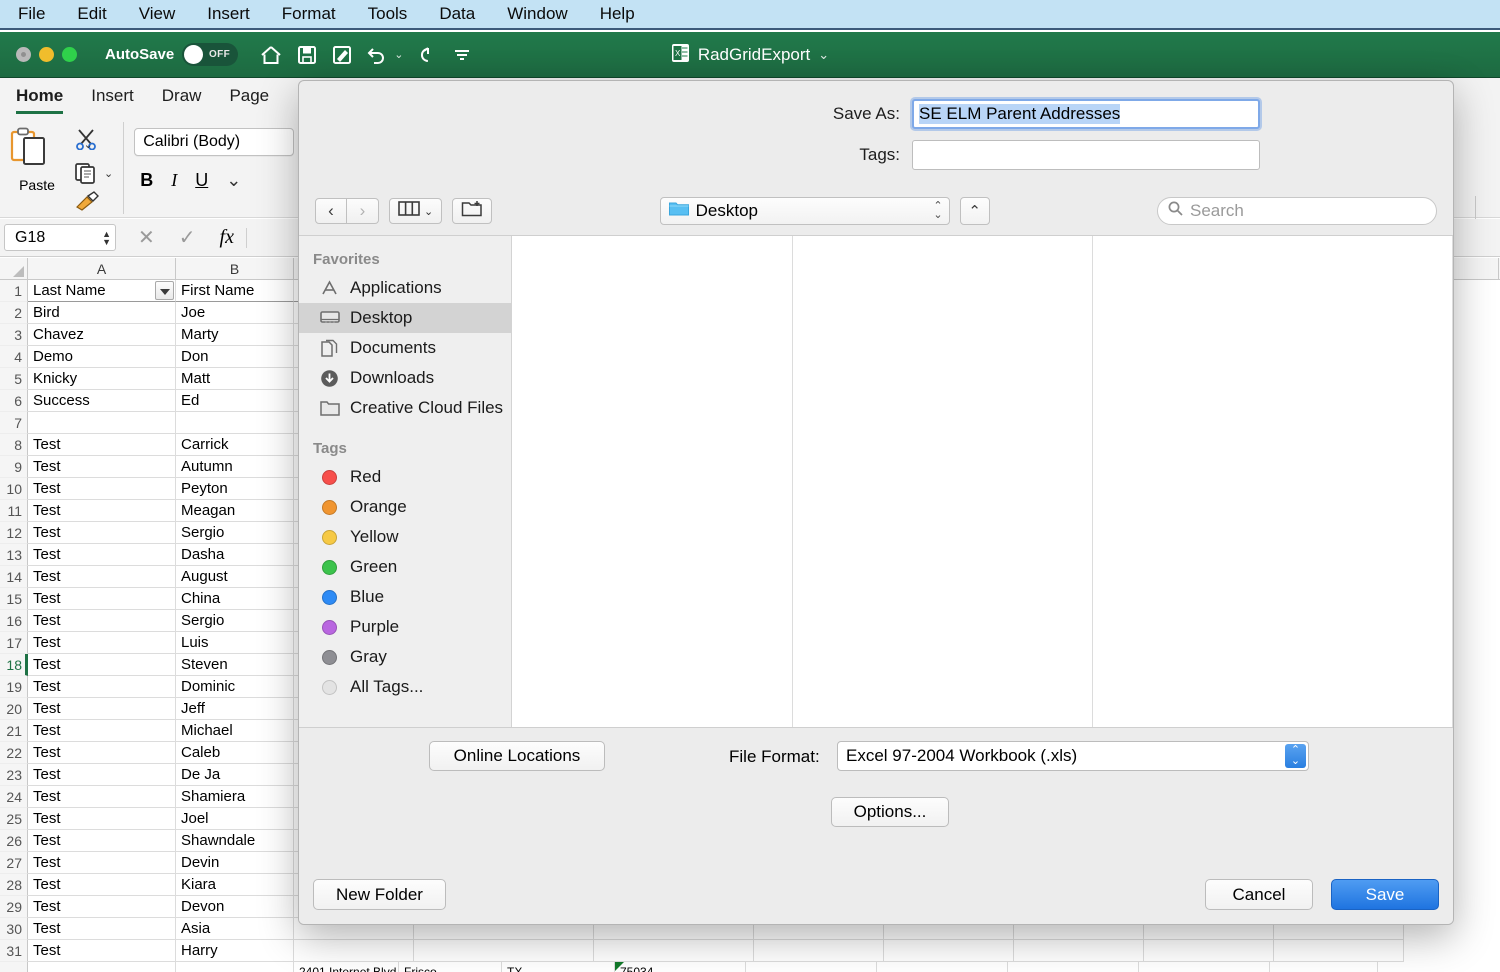 The height and width of the screenshot is (972, 1500). Describe the element at coordinates (235, 555) in the screenshot. I see `cell-b: Dasha` at that location.